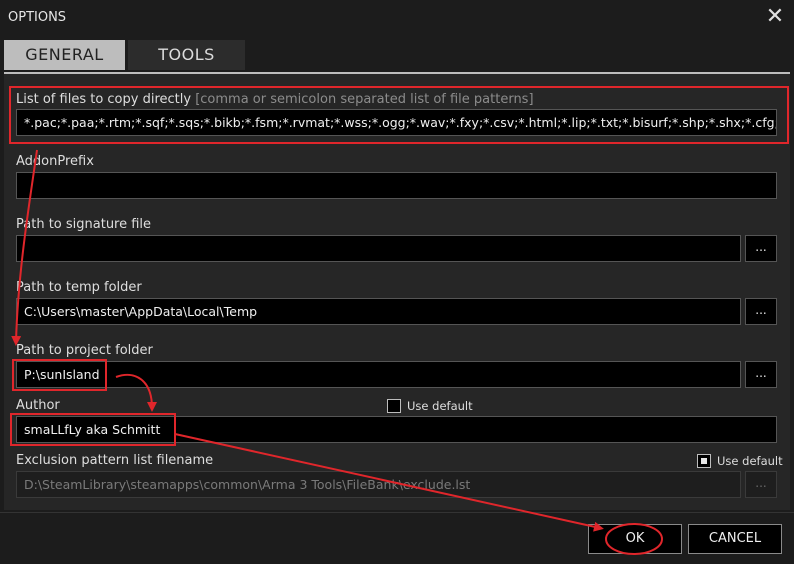 The image size is (794, 564). What do you see at coordinates (775, 17) in the screenshot?
I see `close-icon: ✕` at bounding box center [775, 17].